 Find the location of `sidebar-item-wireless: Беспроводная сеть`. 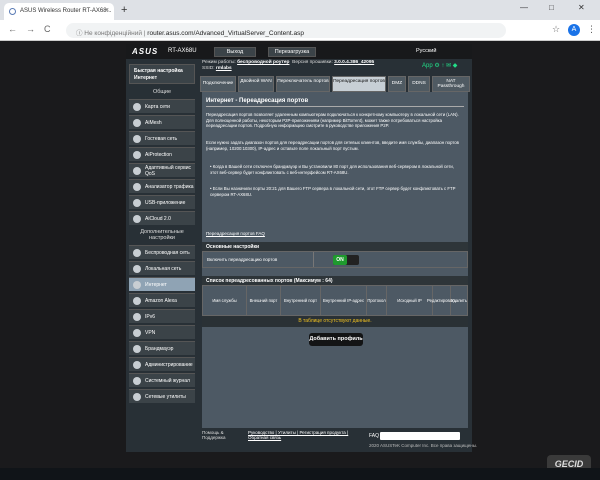

sidebar-item-wireless: Беспроводная сеть is located at coordinates (162, 252).